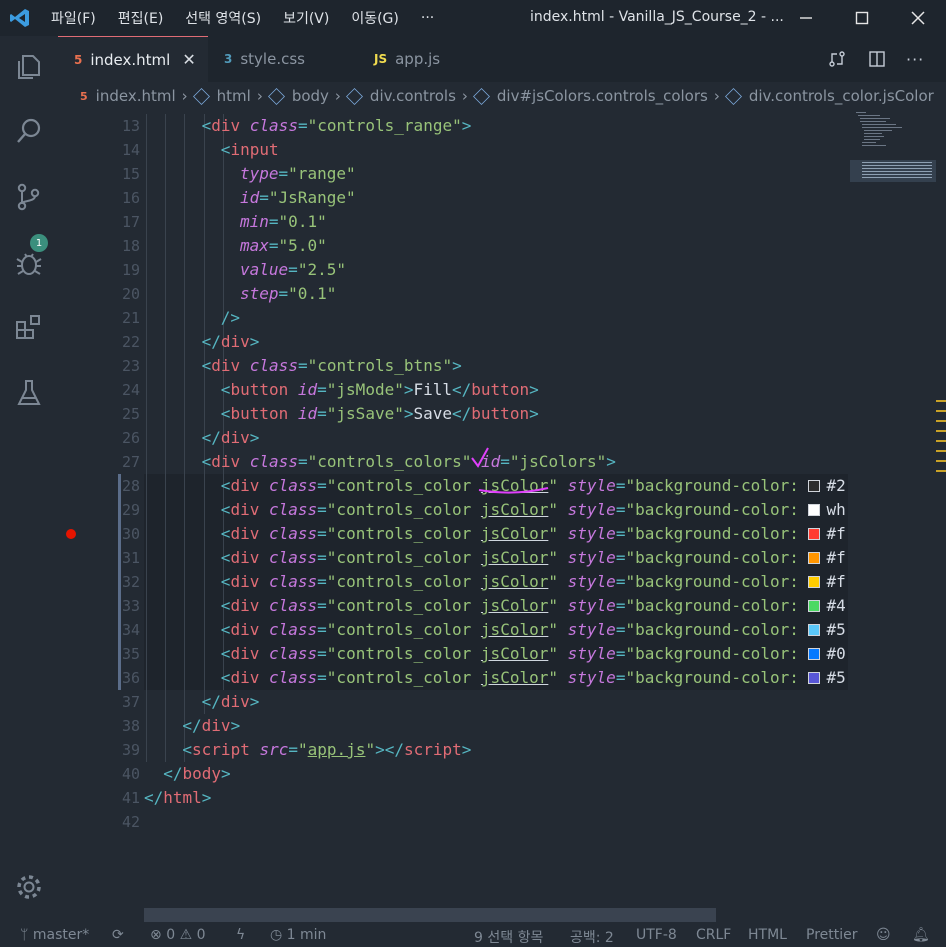  Describe the element at coordinates (400, 96) in the screenshot. I see `breadcrumb-item: div.controls` at that location.